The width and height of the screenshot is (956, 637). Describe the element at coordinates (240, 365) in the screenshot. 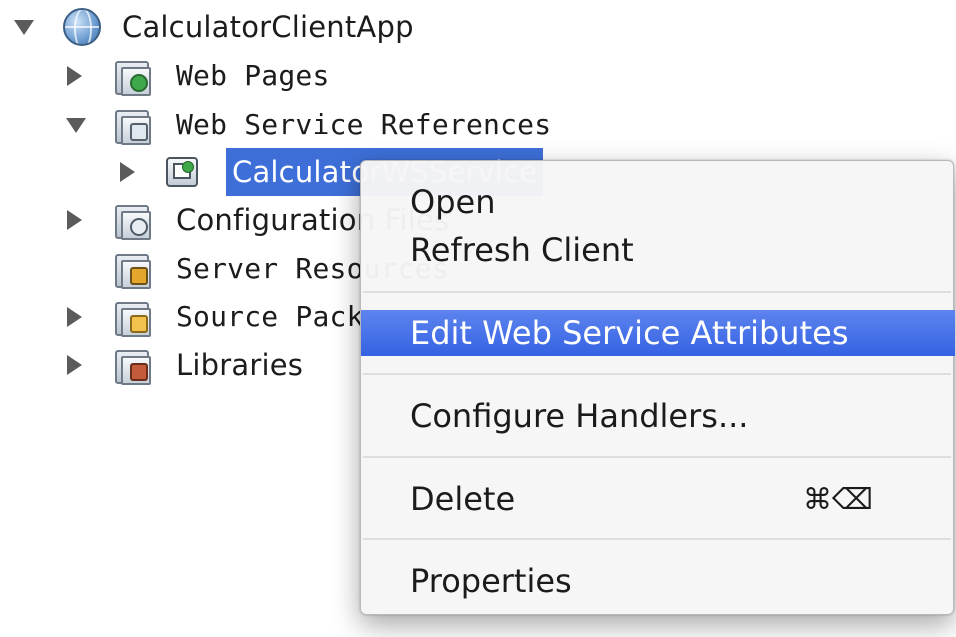

I see `tree-node-label: Libraries` at that location.